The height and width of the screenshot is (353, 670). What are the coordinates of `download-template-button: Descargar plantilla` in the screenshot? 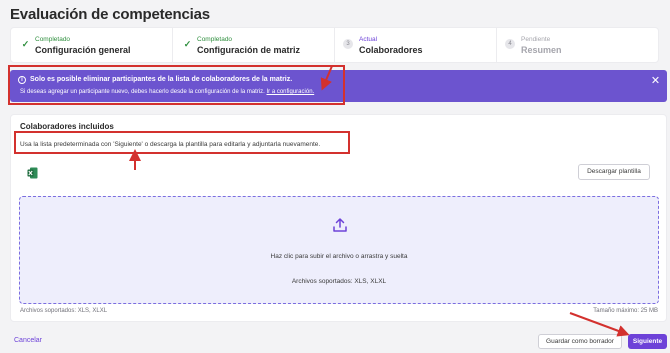 It's located at (614, 172).